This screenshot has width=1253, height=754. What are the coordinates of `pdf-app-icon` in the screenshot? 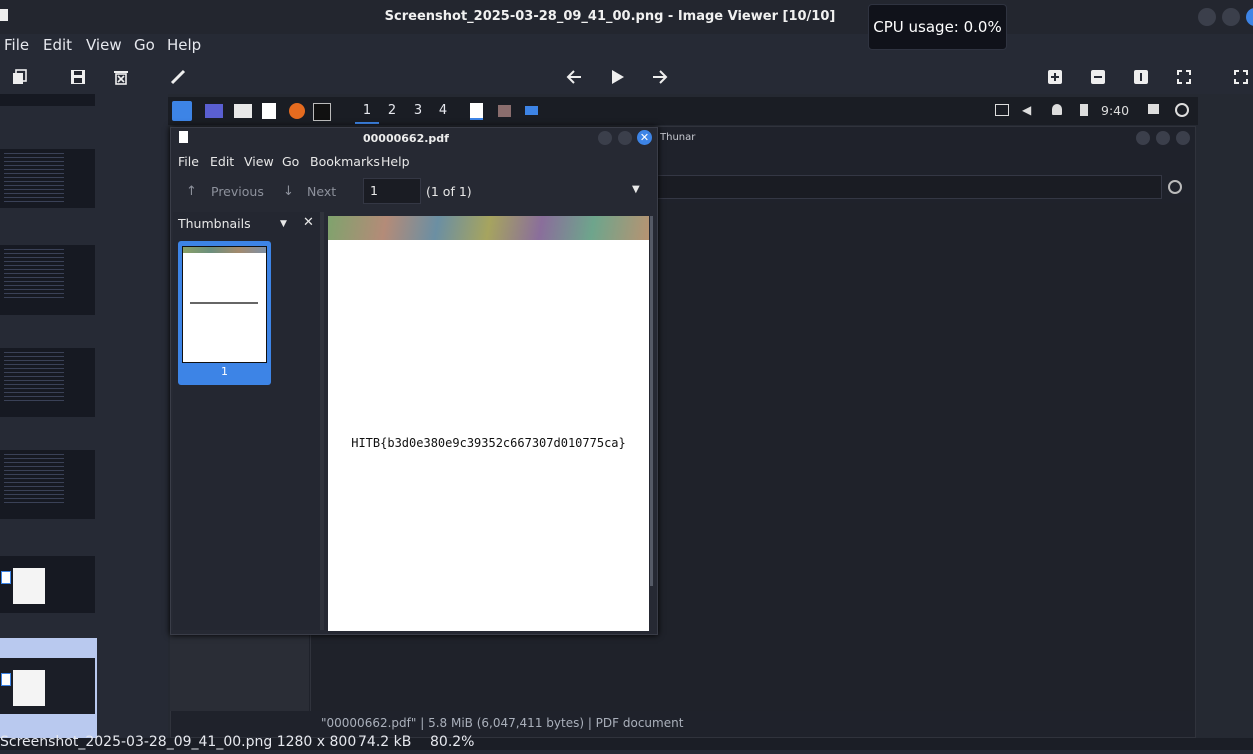 It's located at (183, 137).